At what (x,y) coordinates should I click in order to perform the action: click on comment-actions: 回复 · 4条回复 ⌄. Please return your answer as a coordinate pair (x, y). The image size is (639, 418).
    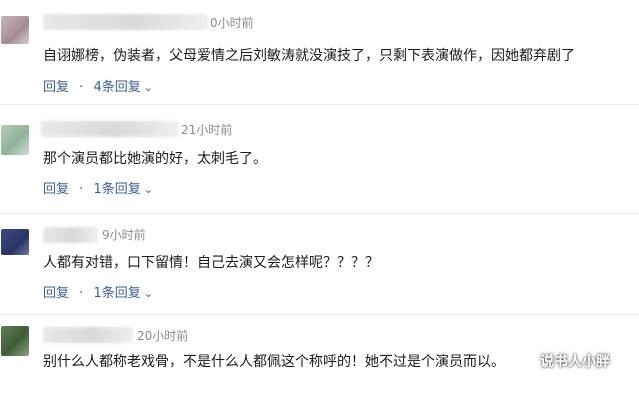
    Looking at the image, I should click on (98, 85).